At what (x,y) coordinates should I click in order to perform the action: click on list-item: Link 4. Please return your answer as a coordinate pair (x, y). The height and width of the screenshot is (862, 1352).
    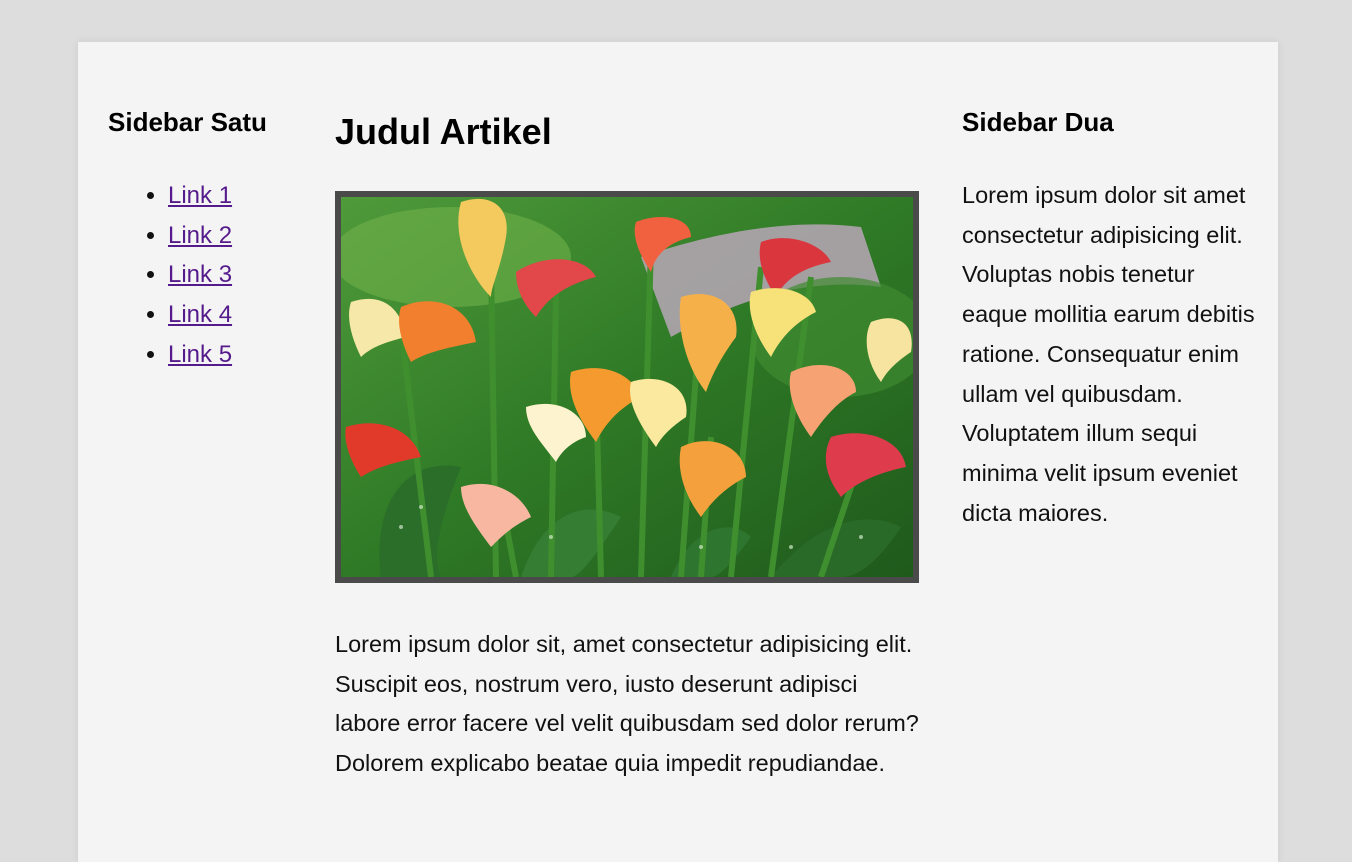
    Looking at the image, I should click on (238, 315).